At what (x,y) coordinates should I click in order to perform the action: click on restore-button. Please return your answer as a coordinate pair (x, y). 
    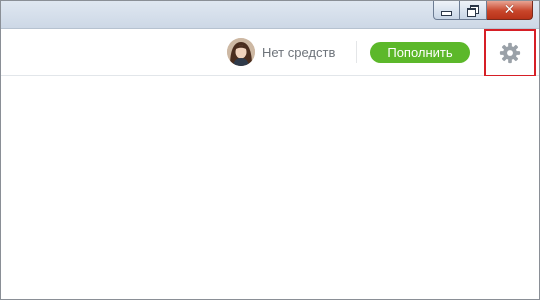
    Looking at the image, I should click on (473, 10).